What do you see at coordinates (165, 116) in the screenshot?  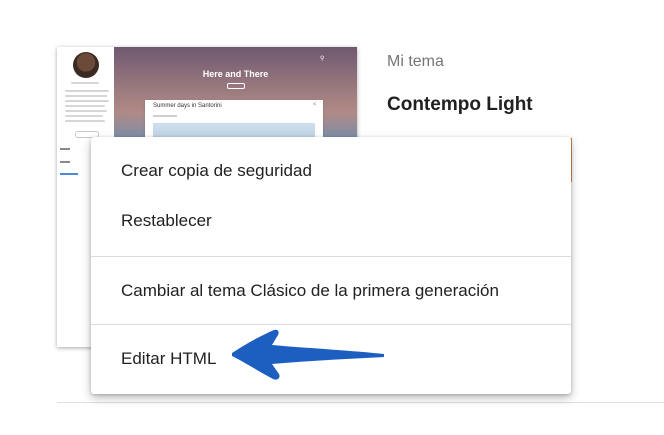 I see `preview-post-date-line` at bounding box center [165, 116].